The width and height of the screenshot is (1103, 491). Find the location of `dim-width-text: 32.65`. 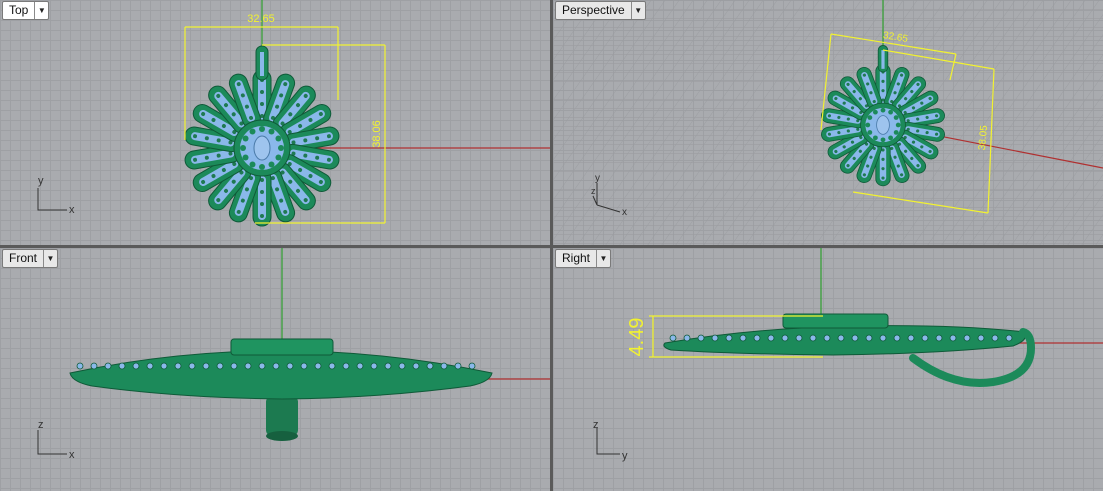

dim-width-text: 32.65 is located at coordinates (261, 19).